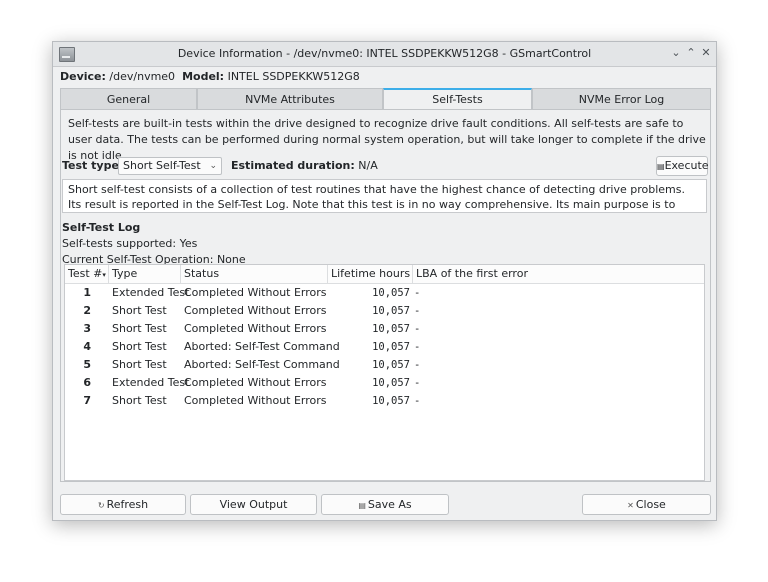 The width and height of the screenshot is (768, 582). What do you see at coordinates (87, 400) in the screenshot?
I see `cell-test-num: 7` at bounding box center [87, 400].